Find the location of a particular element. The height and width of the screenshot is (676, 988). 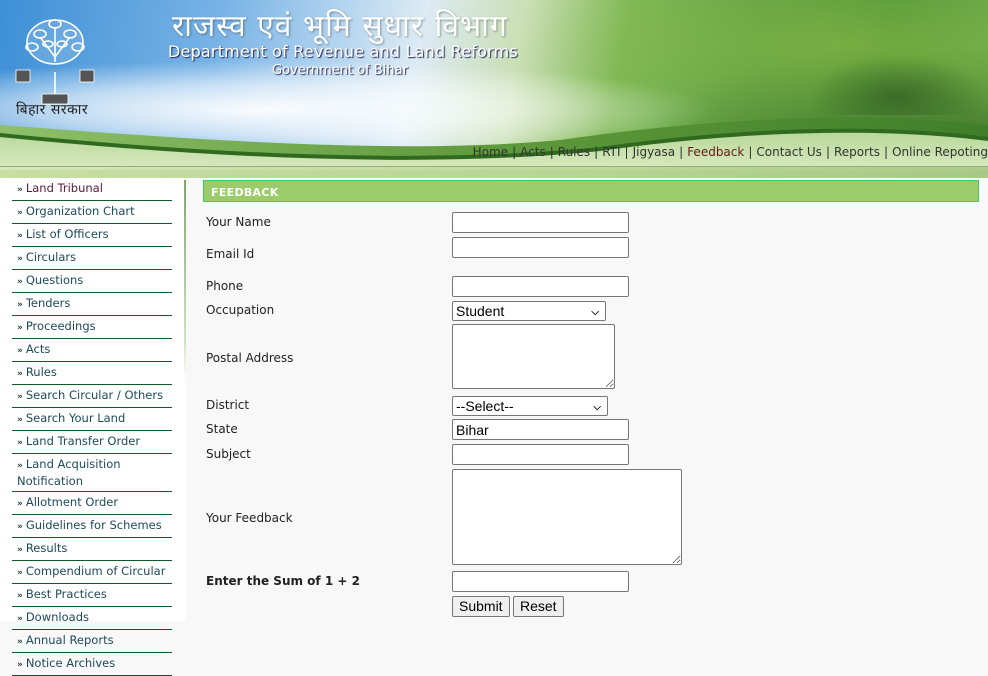

sidebar-item-link: Land Acquisition Notification is located at coordinates (69, 472).